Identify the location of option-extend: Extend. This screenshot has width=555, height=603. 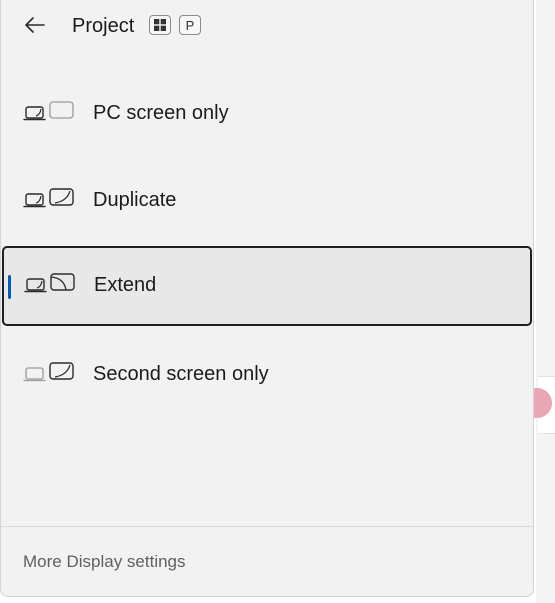
(267, 286).